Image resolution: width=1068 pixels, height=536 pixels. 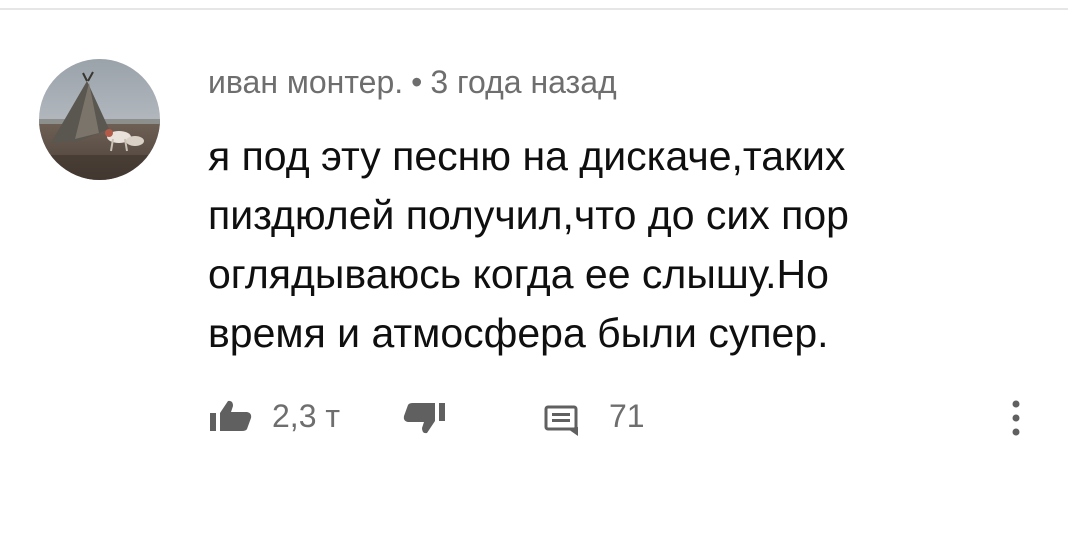 I want to click on comment-text-line: я под эту песню на дискаче,таких, so click(x=527, y=156).